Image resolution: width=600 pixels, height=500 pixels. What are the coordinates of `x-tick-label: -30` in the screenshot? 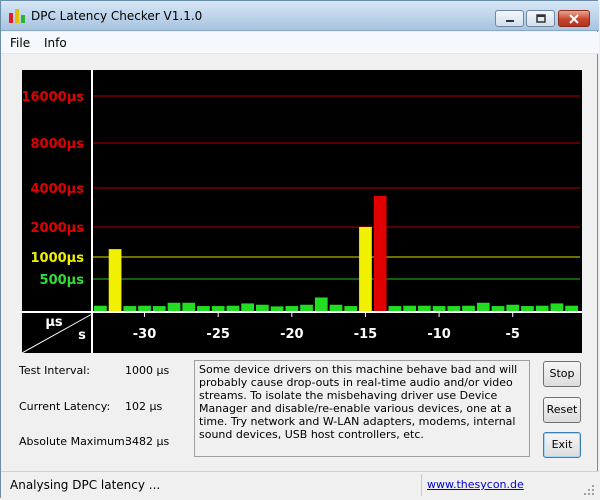 It's located at (145, 334).